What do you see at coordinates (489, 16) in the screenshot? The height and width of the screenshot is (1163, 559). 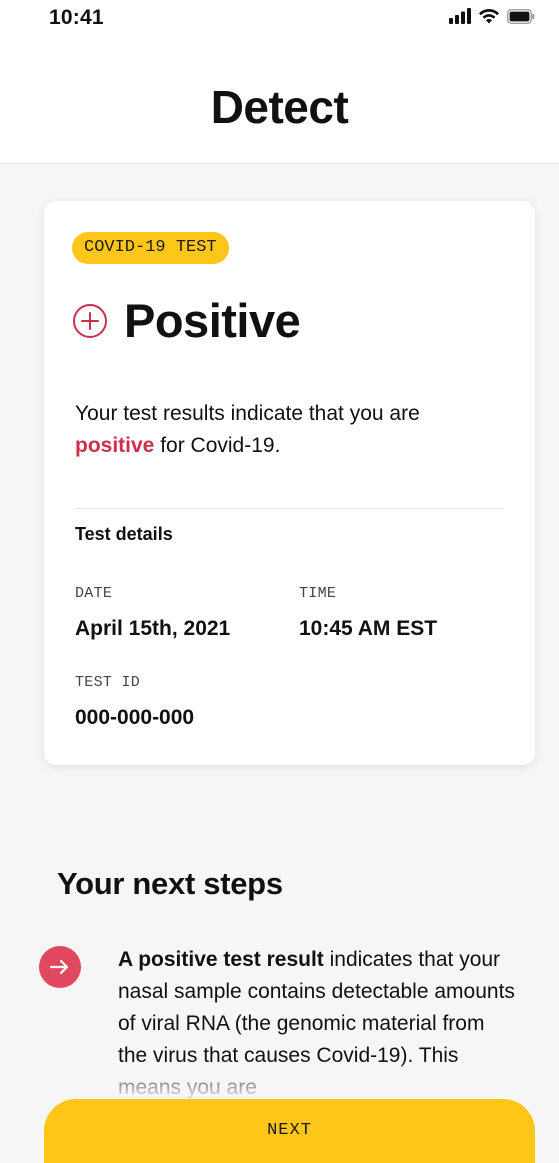 I see `wifi-icon` at bounding box center [489, 16].